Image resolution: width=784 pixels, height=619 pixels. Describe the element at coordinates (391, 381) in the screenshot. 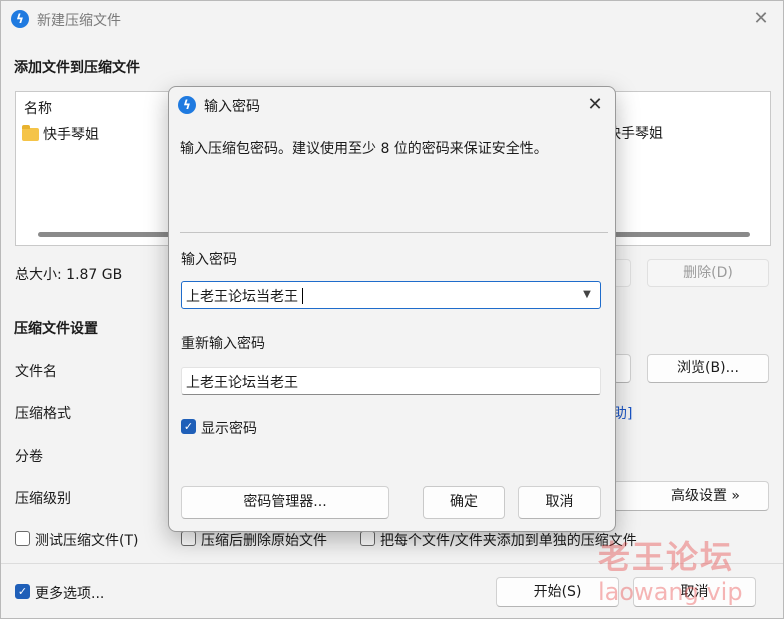

I see `reenter-password-field: 上老王论坛当老王` at that location.